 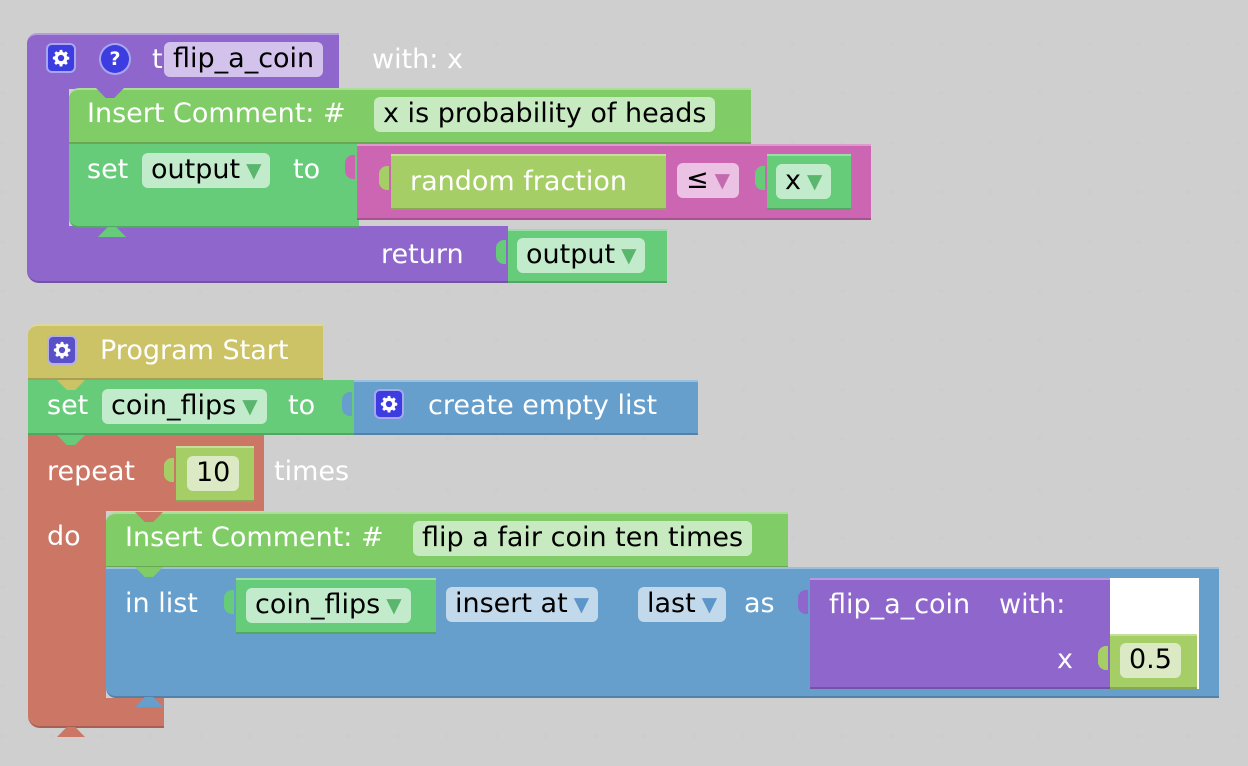 I want to click on random-fraction-label: random fraction, so click(x=519, y=181).